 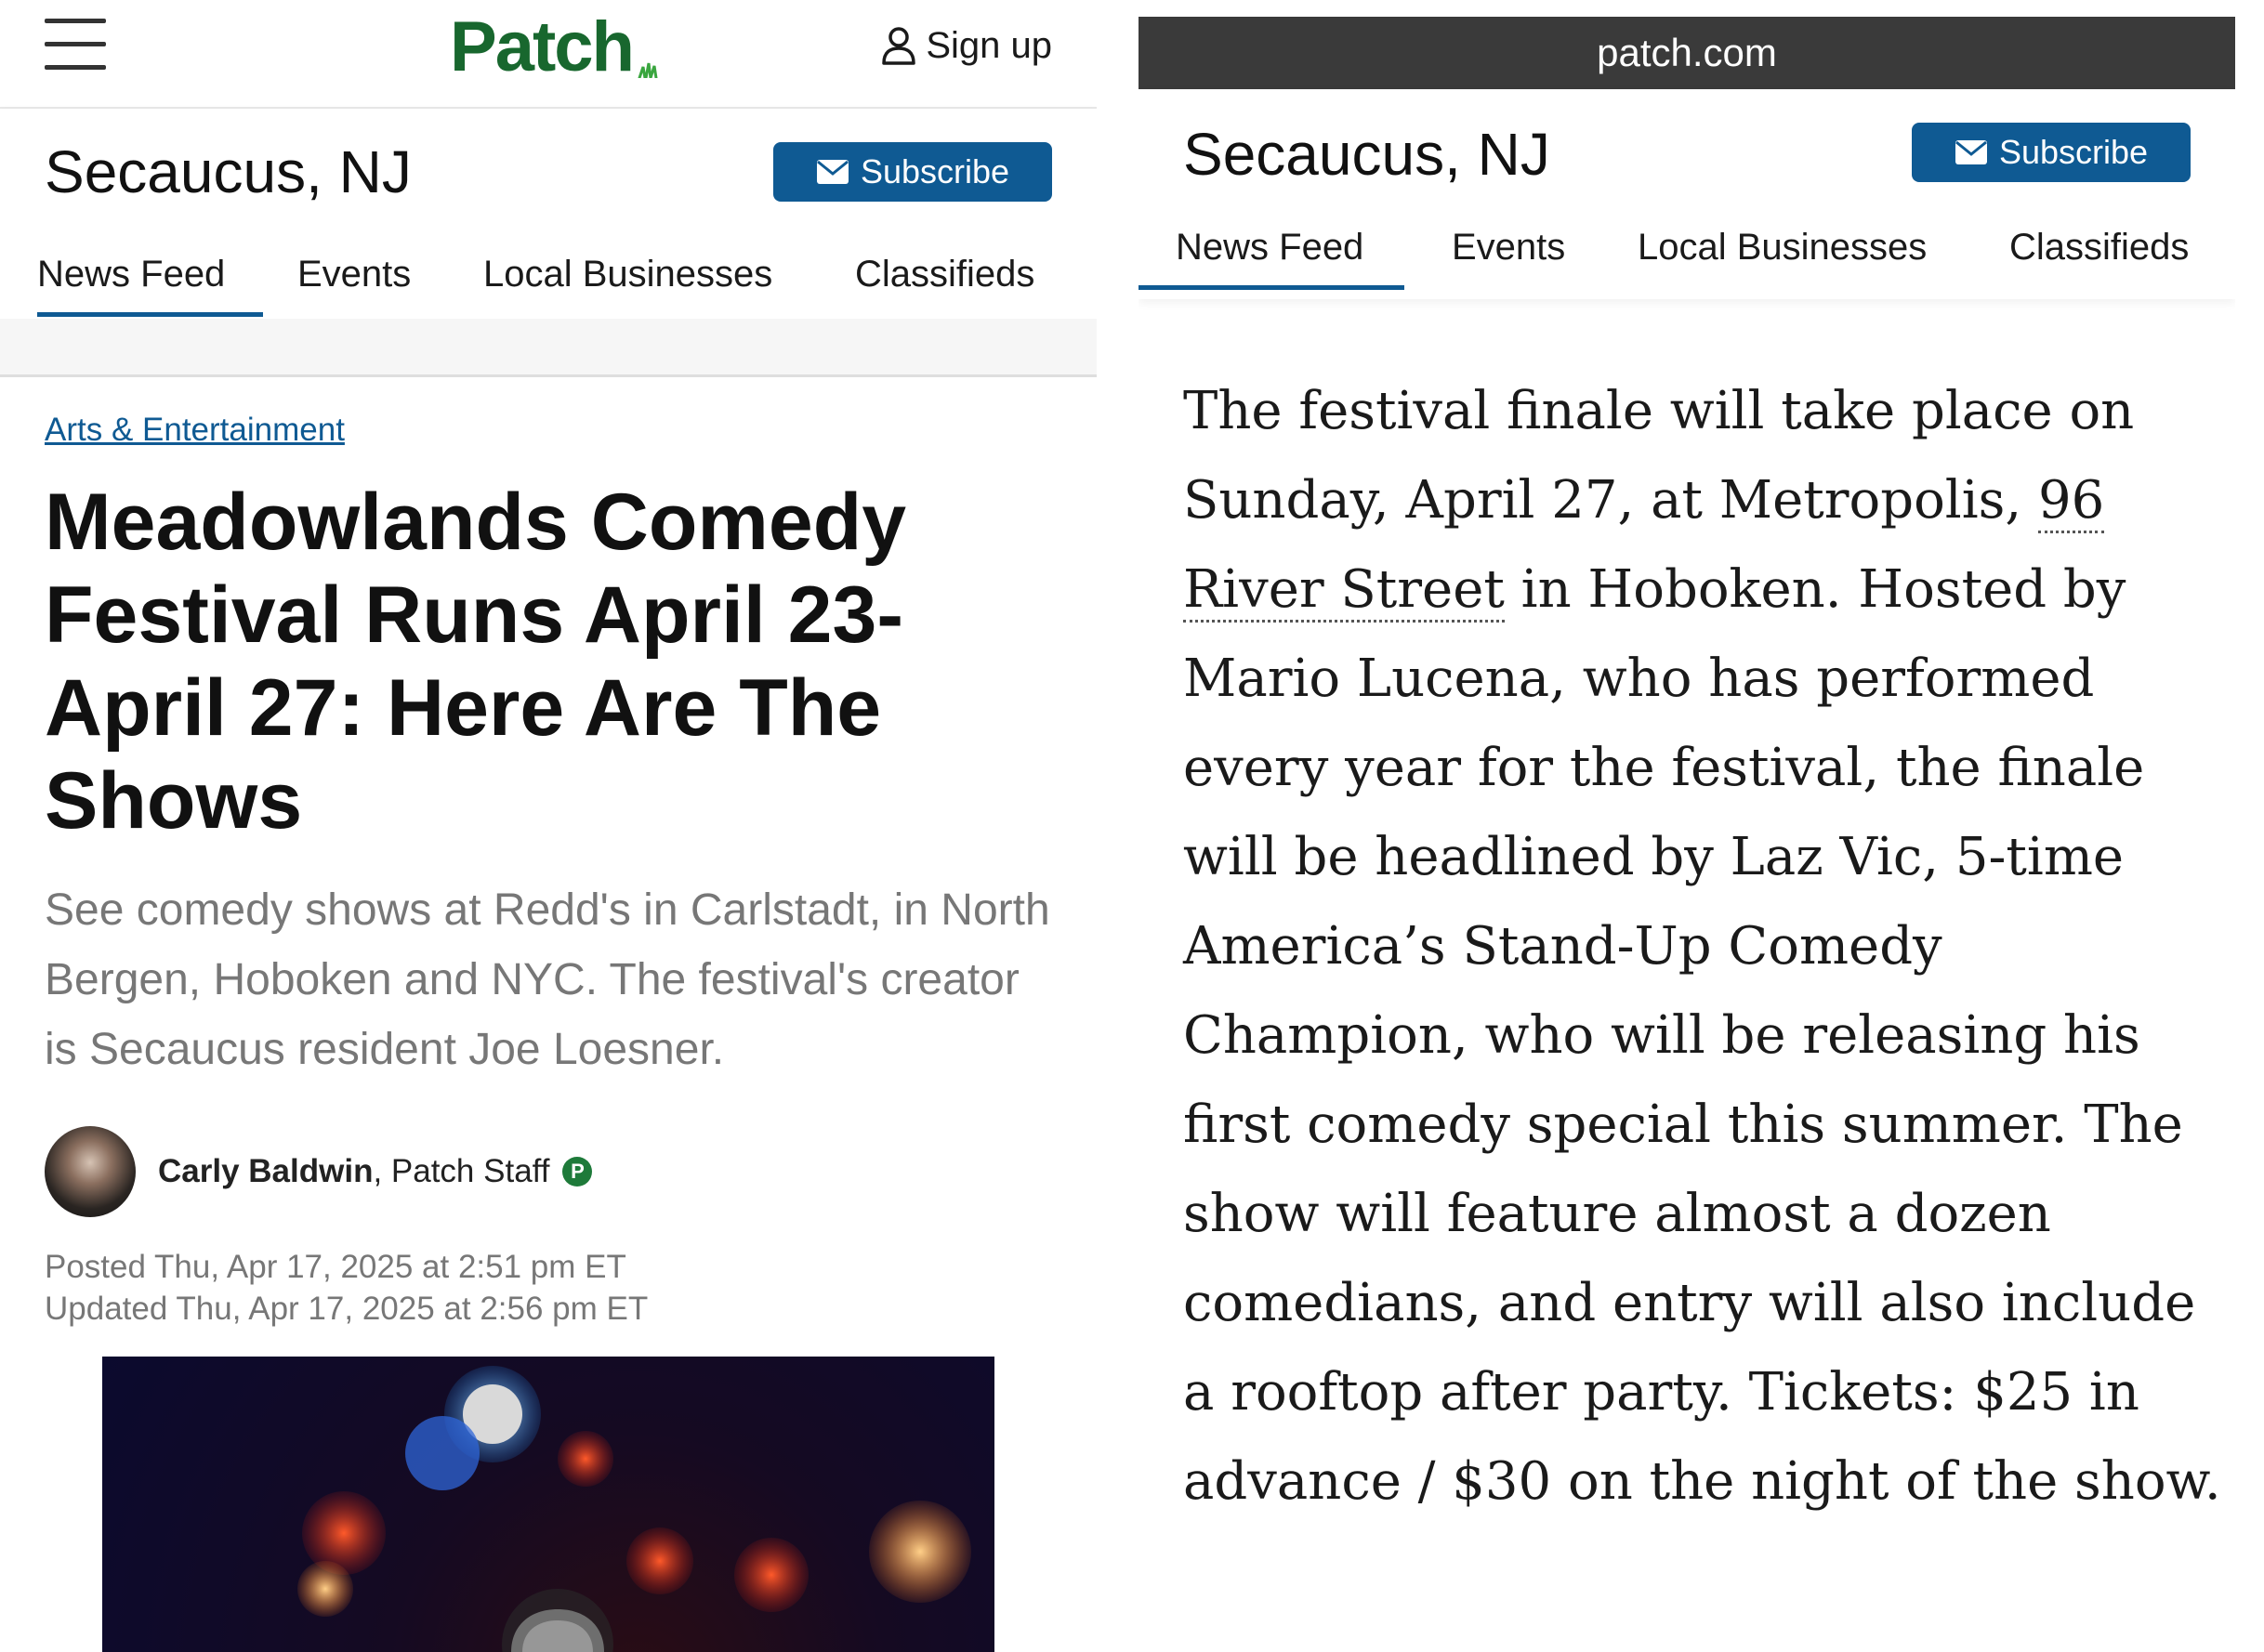 What do you see at coordinates (551, 1171) in the screenshot?
I see `byline: Carly Baldwin , Patch Staff P` at bounding box center [551, 1171].